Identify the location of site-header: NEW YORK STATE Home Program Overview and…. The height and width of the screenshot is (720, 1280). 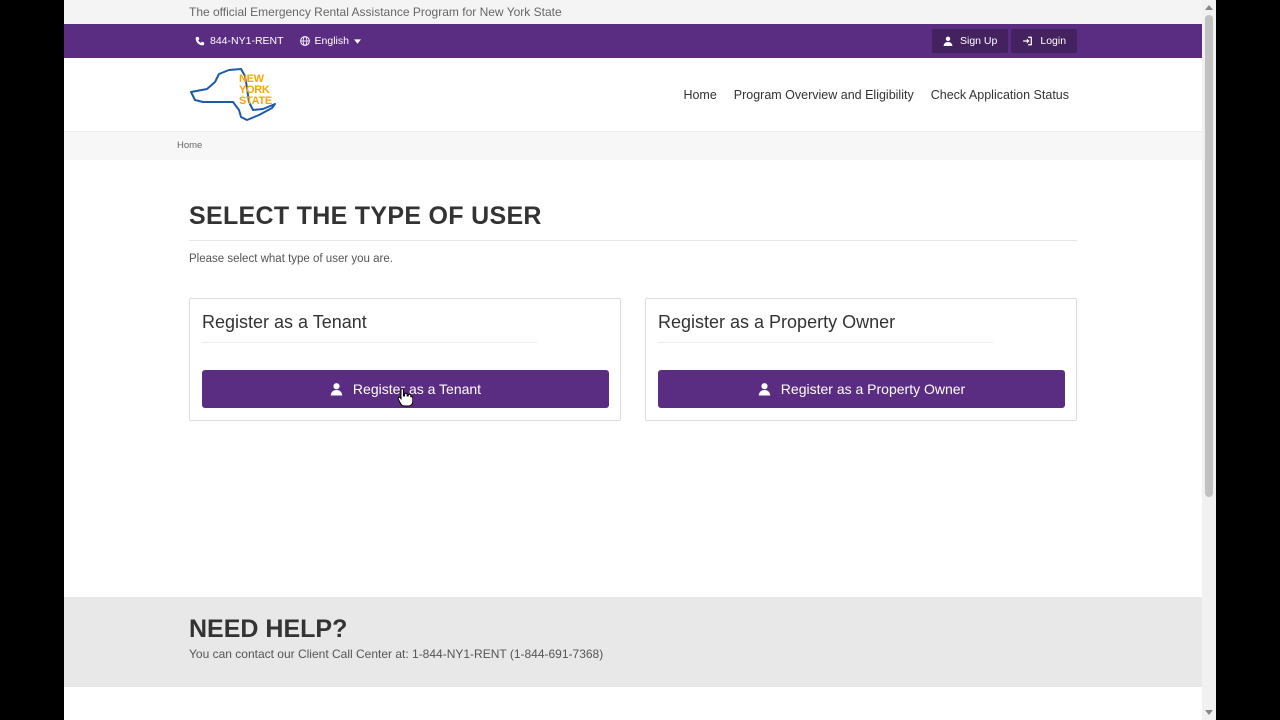
(633, 95).